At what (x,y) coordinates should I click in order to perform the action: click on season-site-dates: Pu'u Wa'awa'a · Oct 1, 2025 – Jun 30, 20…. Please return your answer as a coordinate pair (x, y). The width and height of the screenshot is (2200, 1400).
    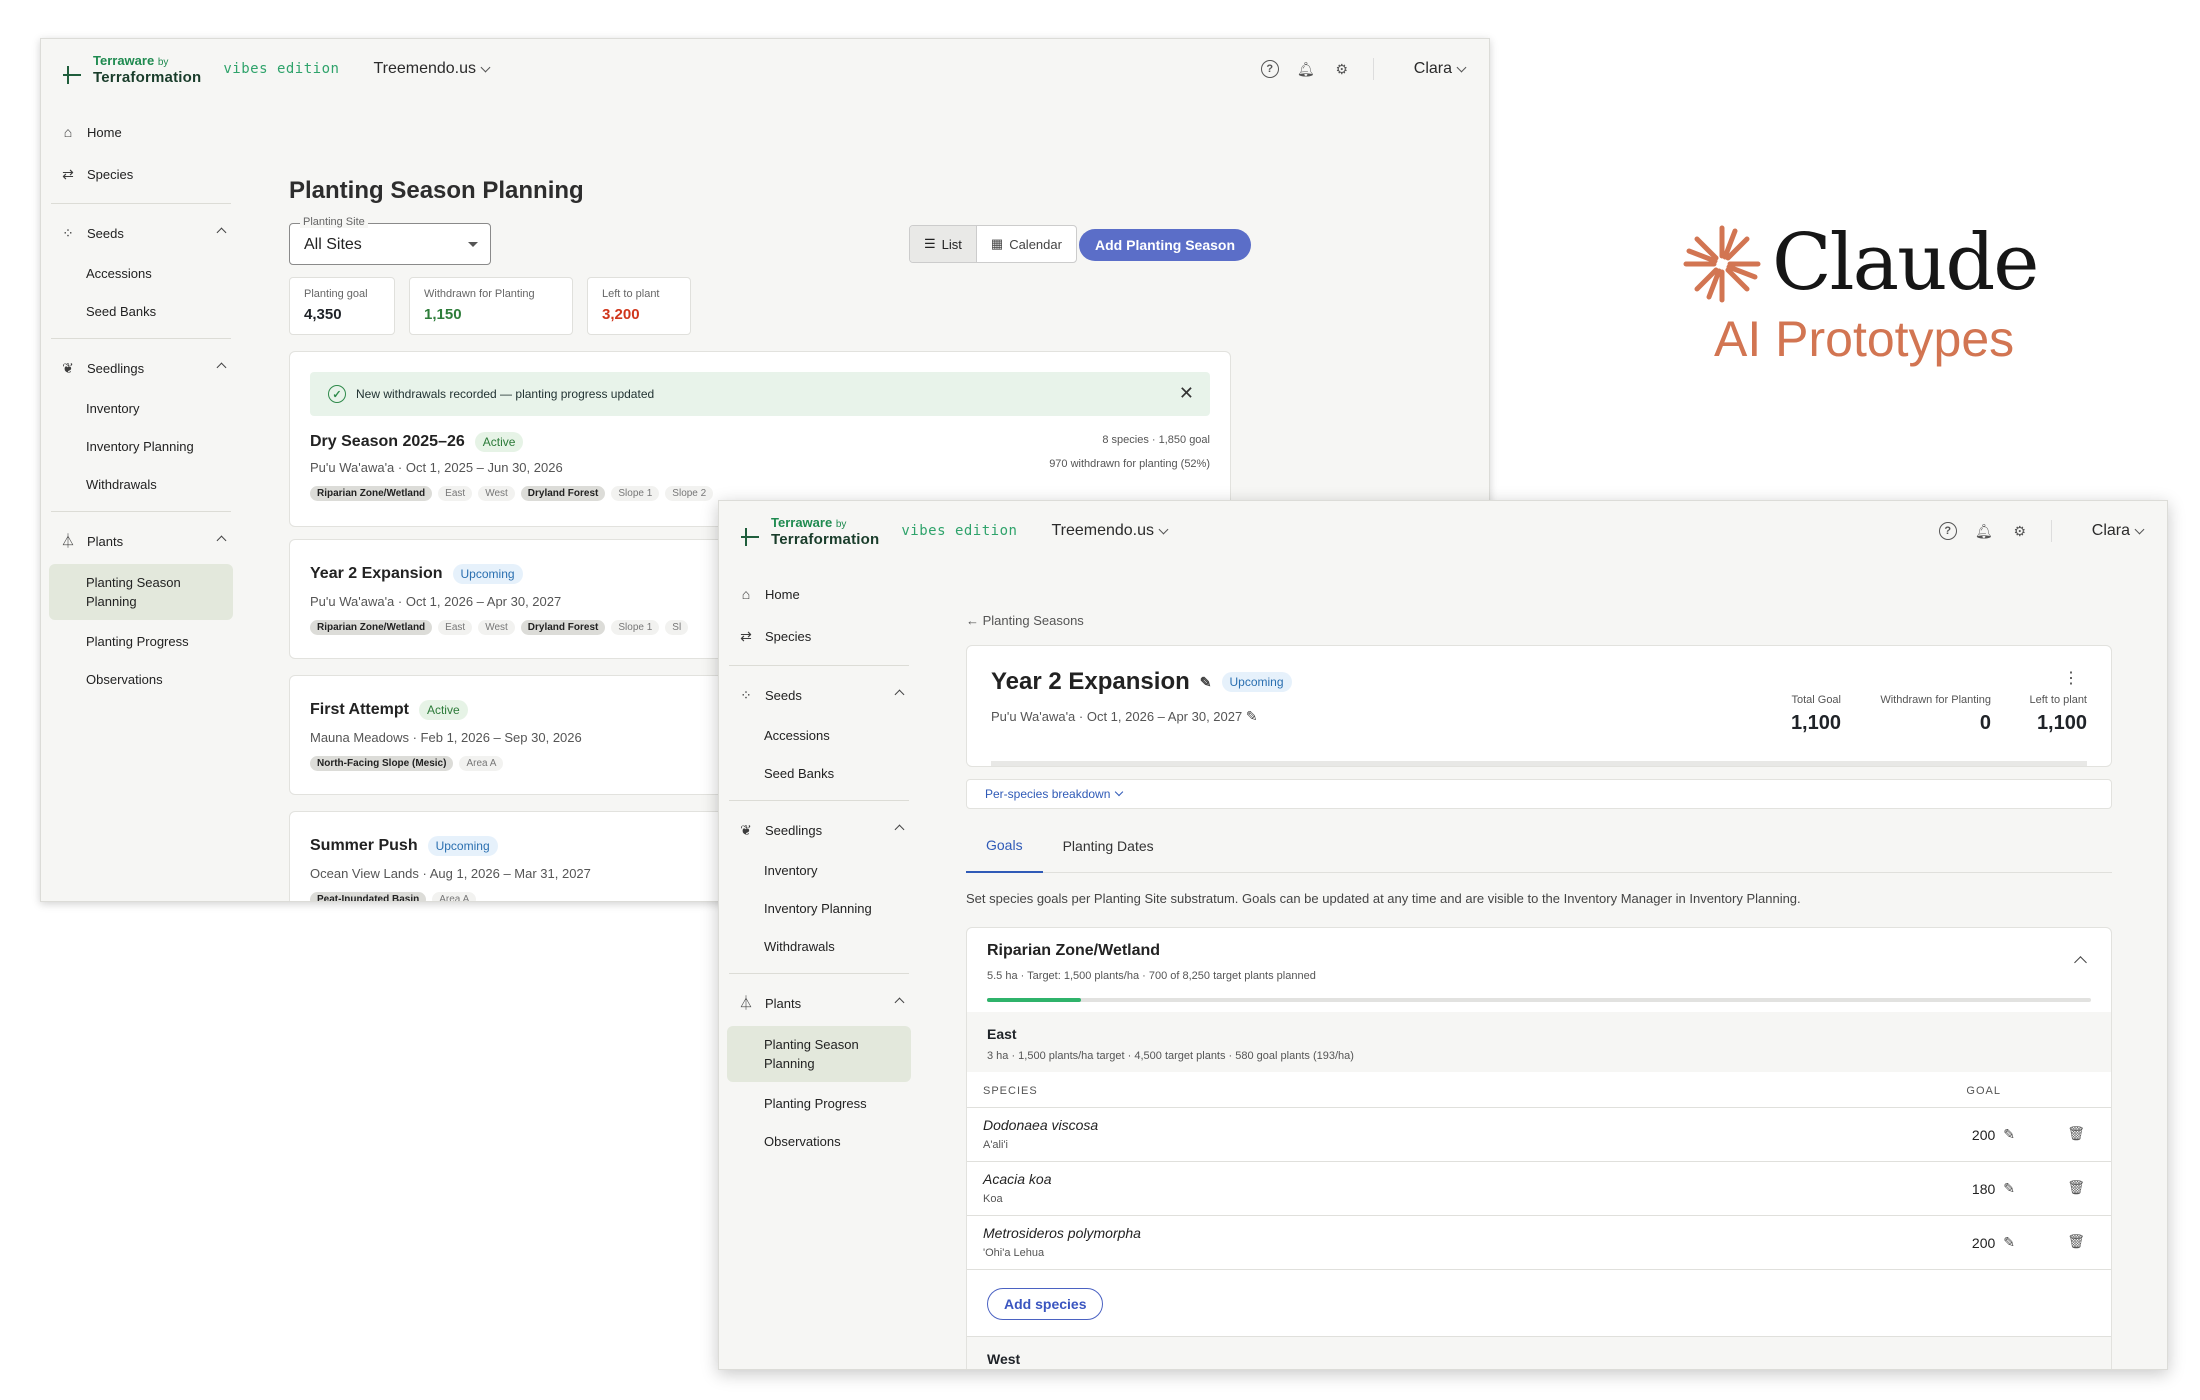
    Looking at the image, I should click on (436, 467).